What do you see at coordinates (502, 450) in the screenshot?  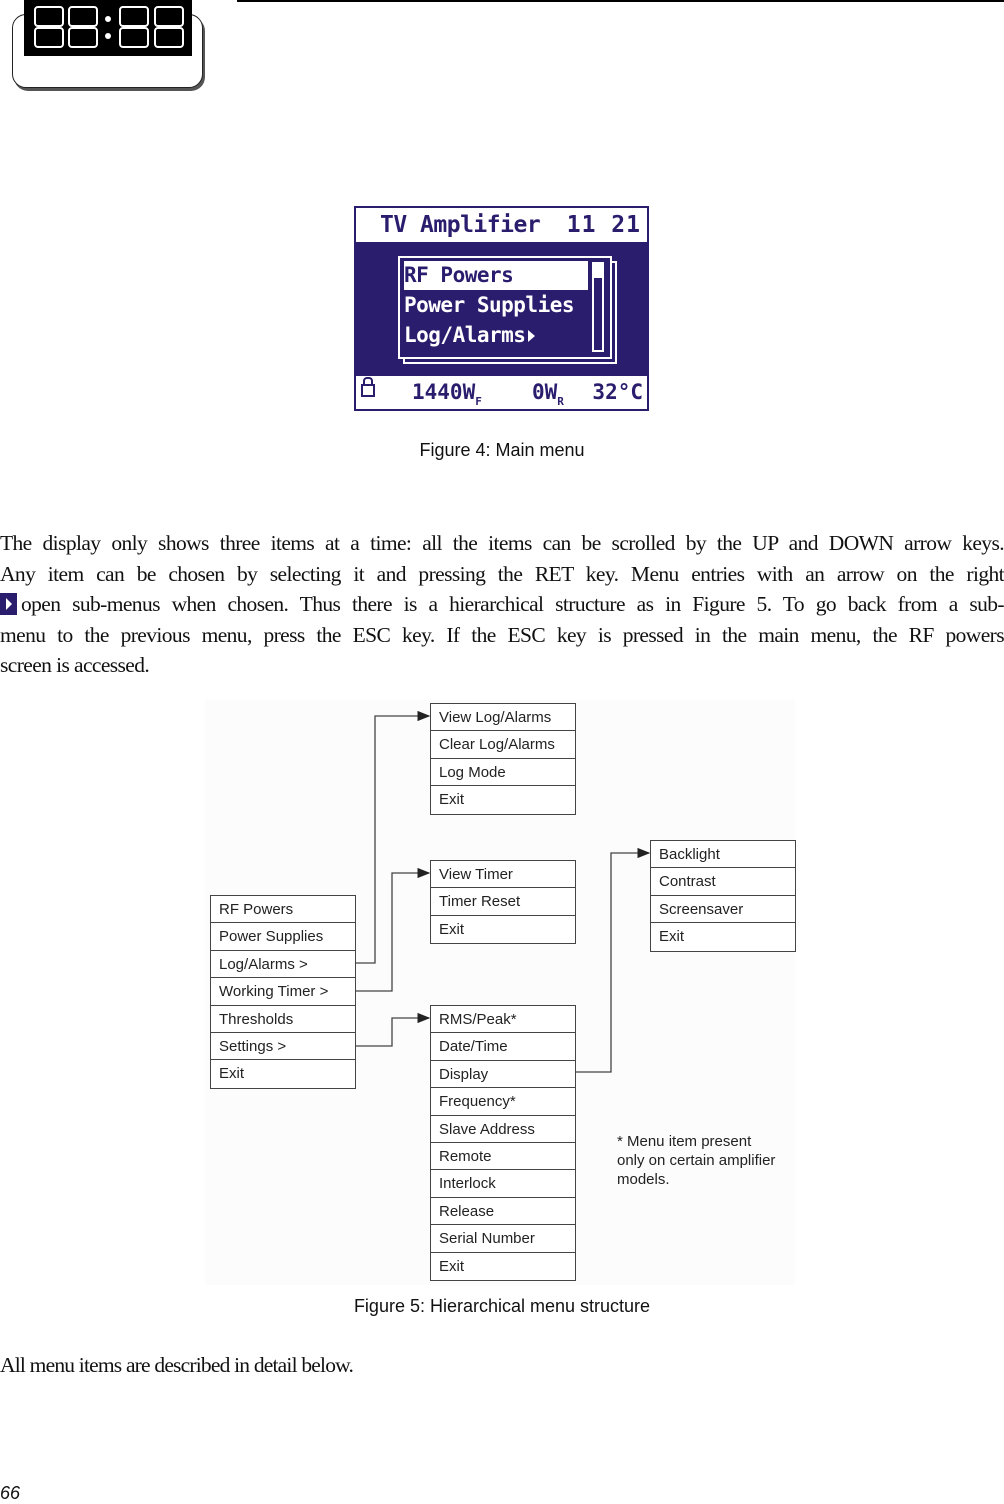 I see `figure4-caption: Figure 4: Main menu` at bounding box center [502, 450].